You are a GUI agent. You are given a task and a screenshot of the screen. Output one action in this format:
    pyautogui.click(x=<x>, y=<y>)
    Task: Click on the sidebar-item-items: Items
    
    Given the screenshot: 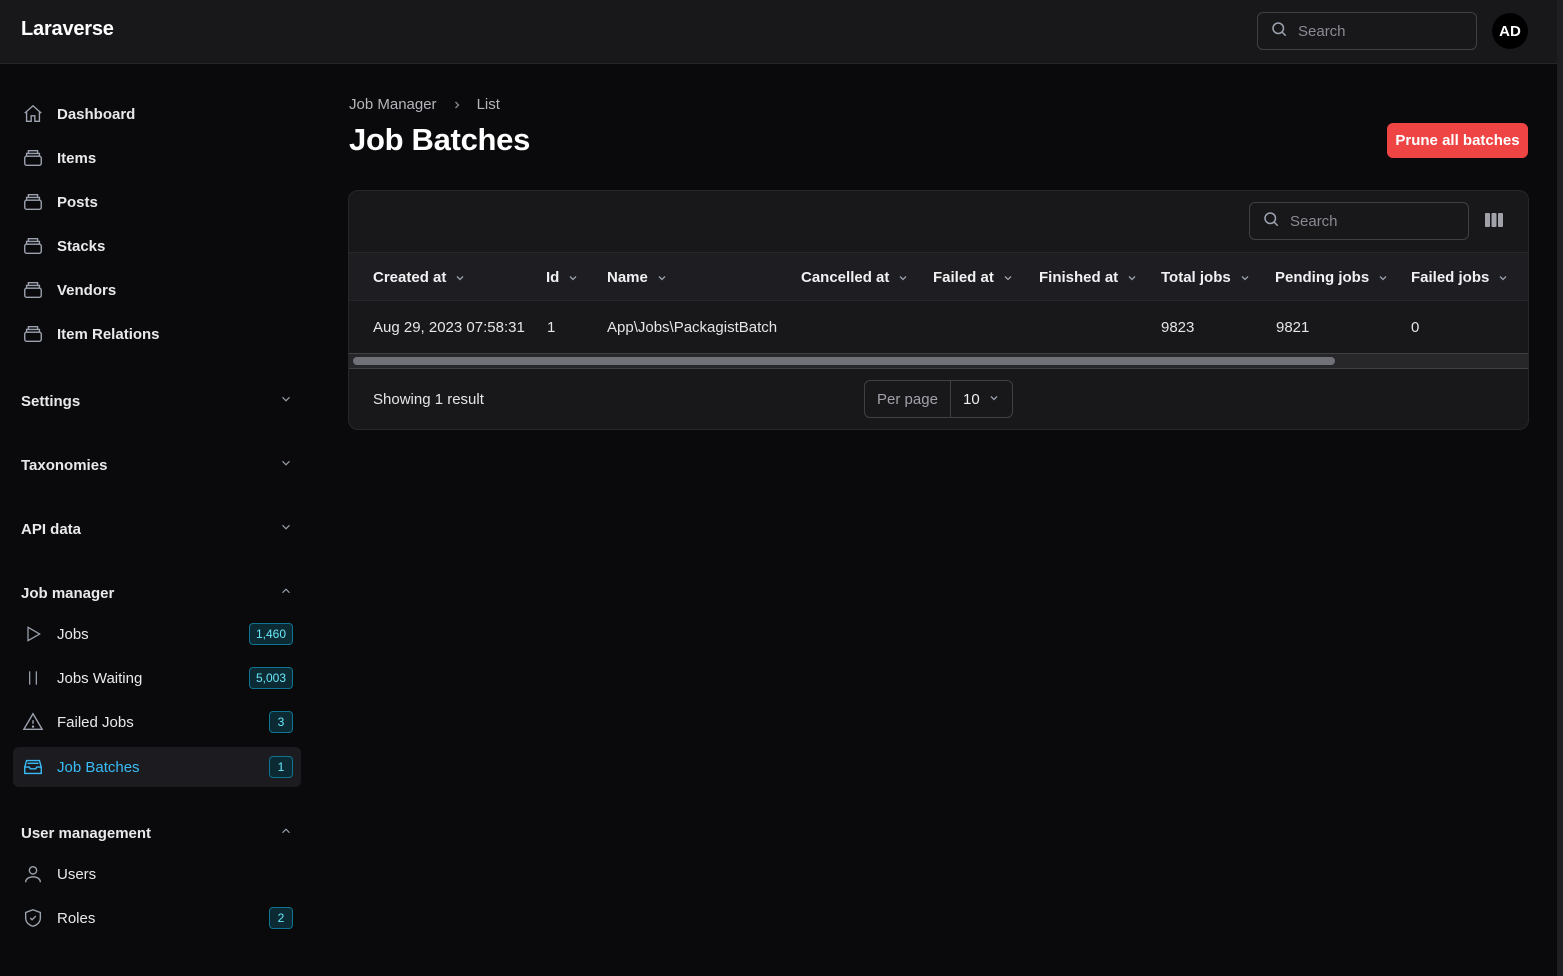 What is the action you would take?
    pyautogui.click(x=157, y=158)
    